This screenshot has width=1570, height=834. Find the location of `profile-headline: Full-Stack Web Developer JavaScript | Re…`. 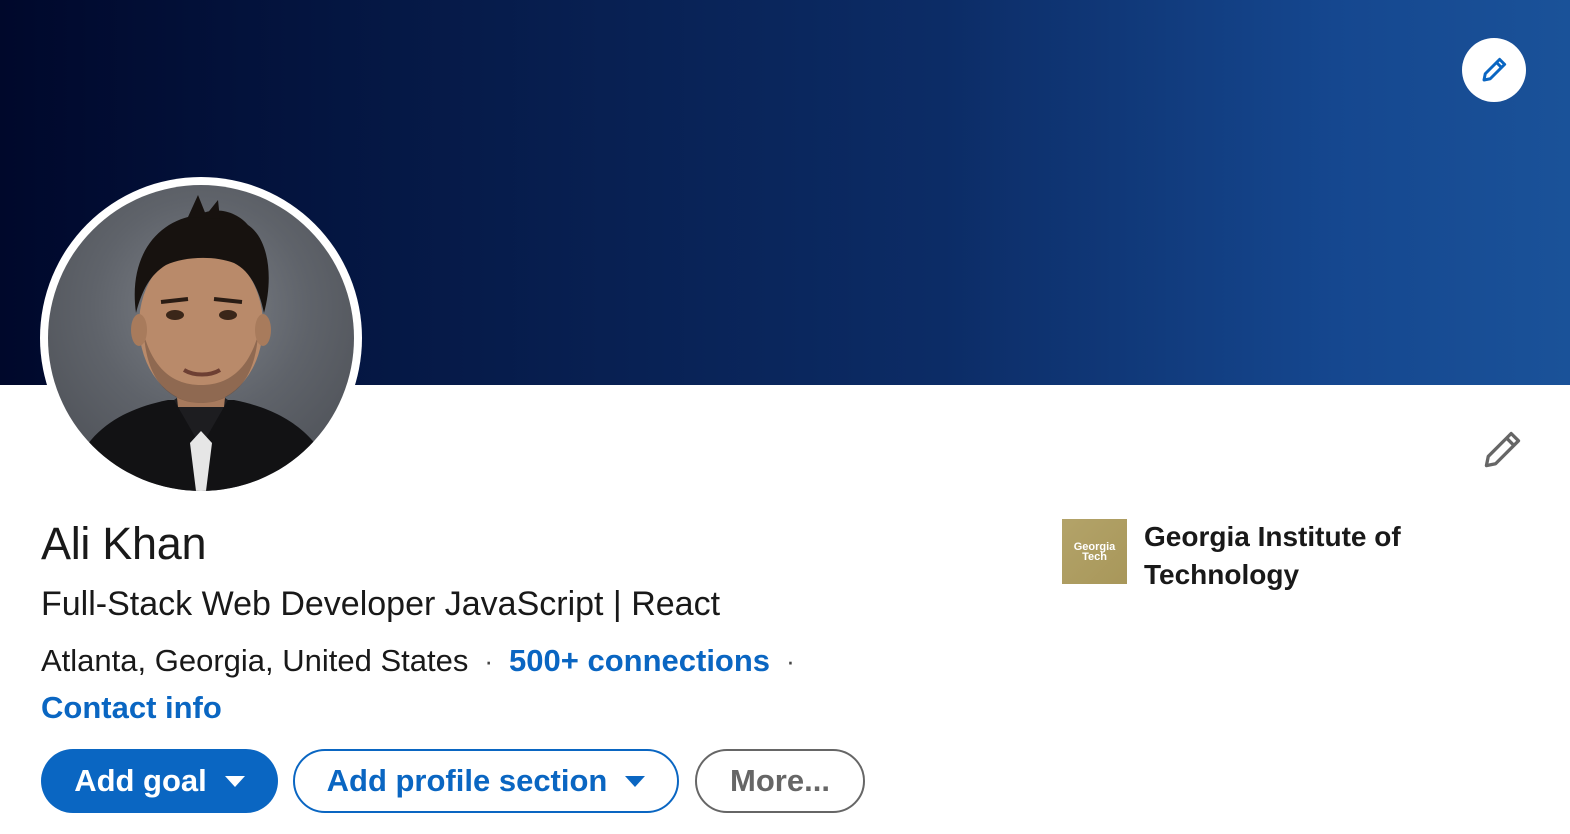

profile-headline: Full-Stack Web Developer JavaScript | Re… is located at coordinates (381, 604).